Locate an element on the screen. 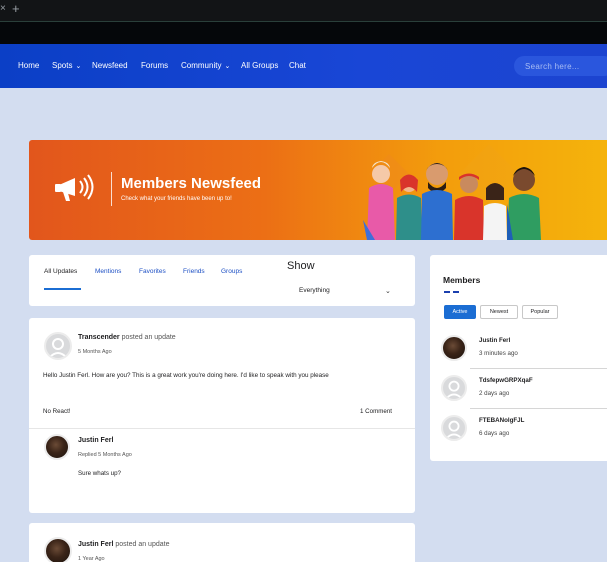 This screenshot has height=562, width=607. new-tab-icon: + is located at coordinates (16, 8).